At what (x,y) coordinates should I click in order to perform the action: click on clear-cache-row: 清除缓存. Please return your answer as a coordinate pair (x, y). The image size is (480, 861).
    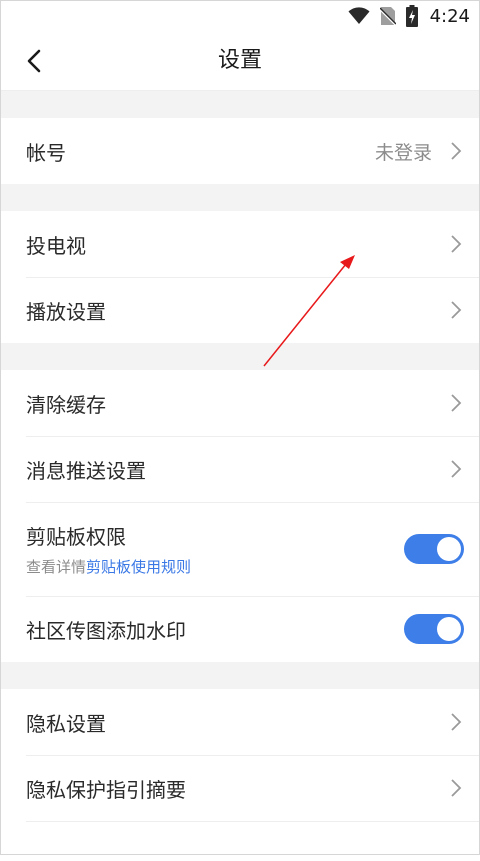
    Looking at the image, I should click on (240, 403).